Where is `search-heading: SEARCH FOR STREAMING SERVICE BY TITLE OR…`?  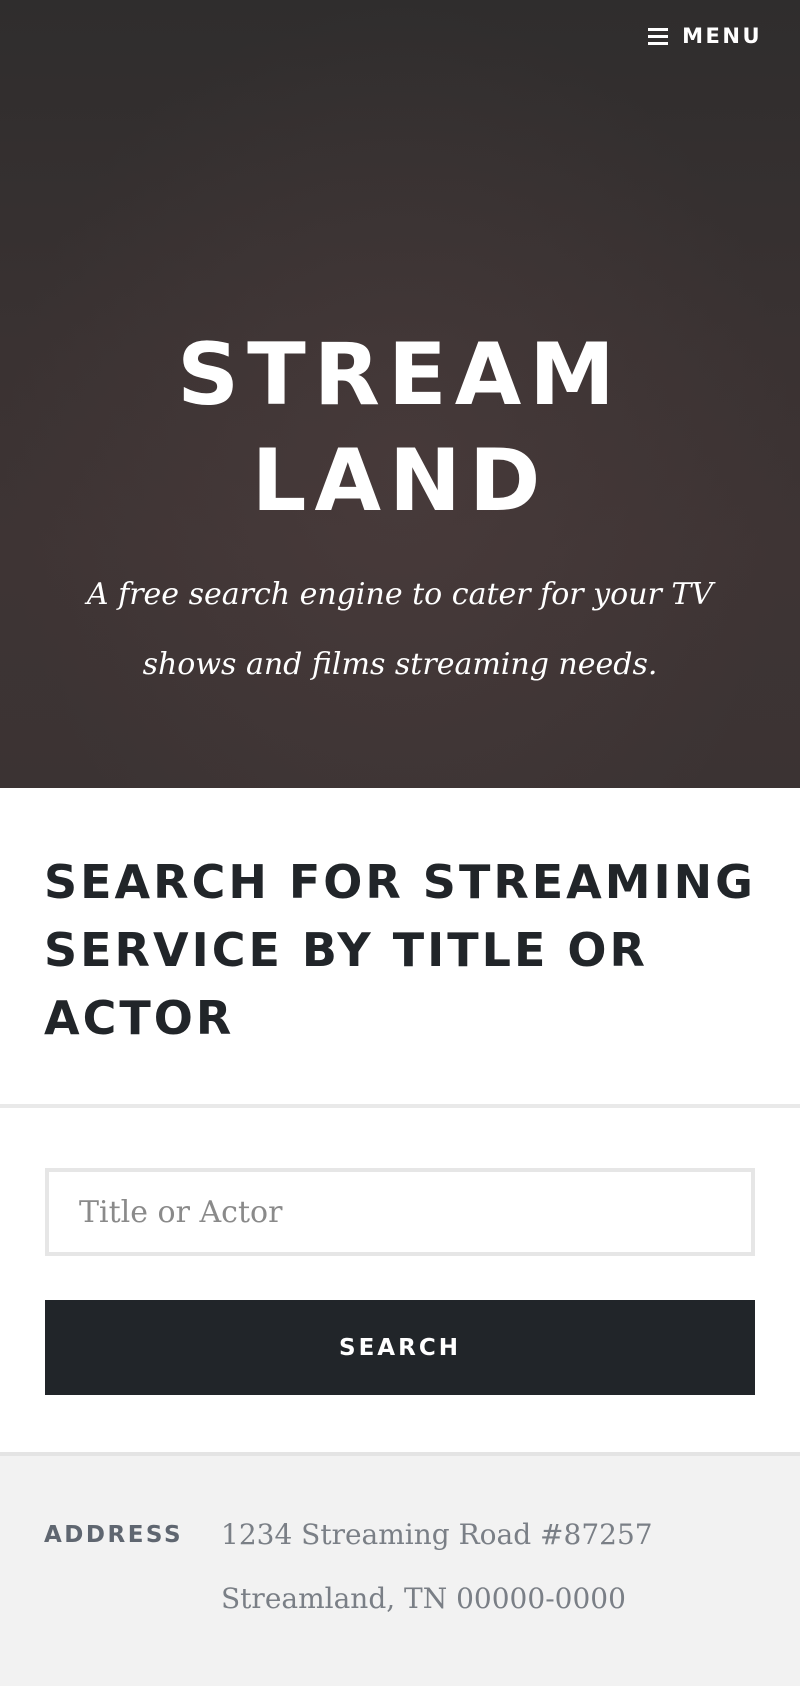 search-heading: SEARCH FOR STREAMING SERVICE BY TITLE OR… is located at coordinates (400, 950).